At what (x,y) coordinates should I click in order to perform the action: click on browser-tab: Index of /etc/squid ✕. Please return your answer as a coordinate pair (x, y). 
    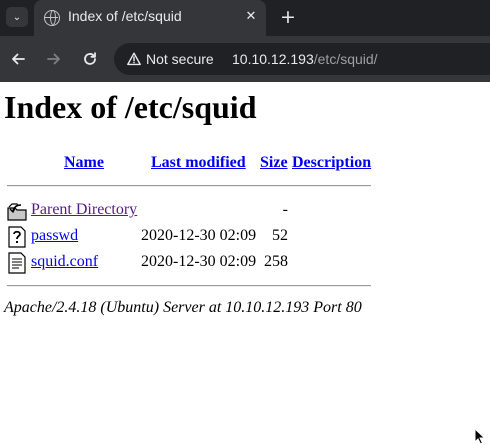
    Looking at the image, I should click on (150, 18).